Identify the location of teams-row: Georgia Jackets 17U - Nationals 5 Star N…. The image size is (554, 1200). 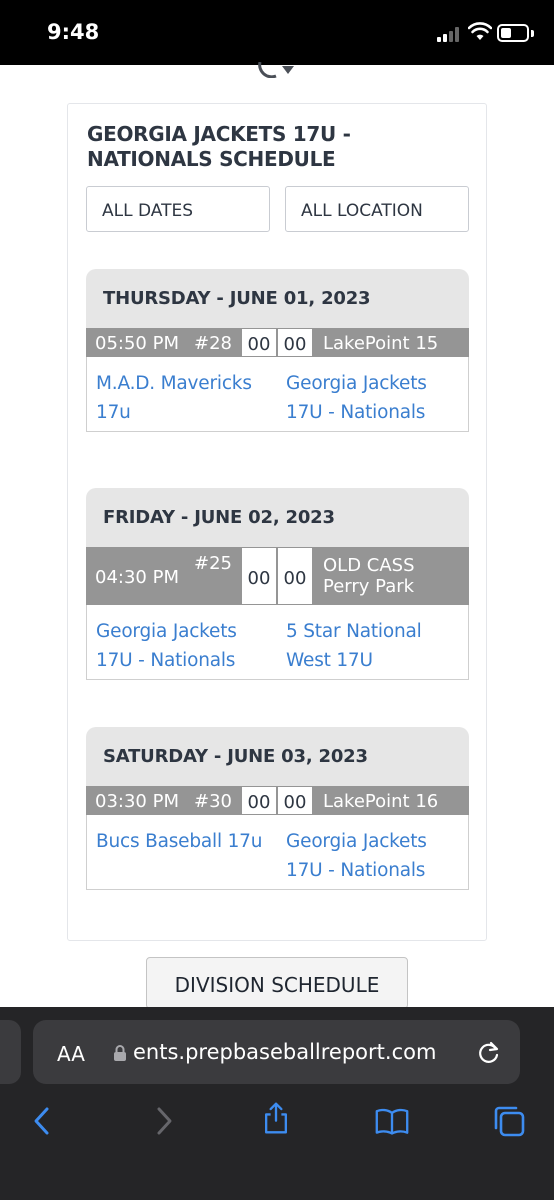
(277, 642).